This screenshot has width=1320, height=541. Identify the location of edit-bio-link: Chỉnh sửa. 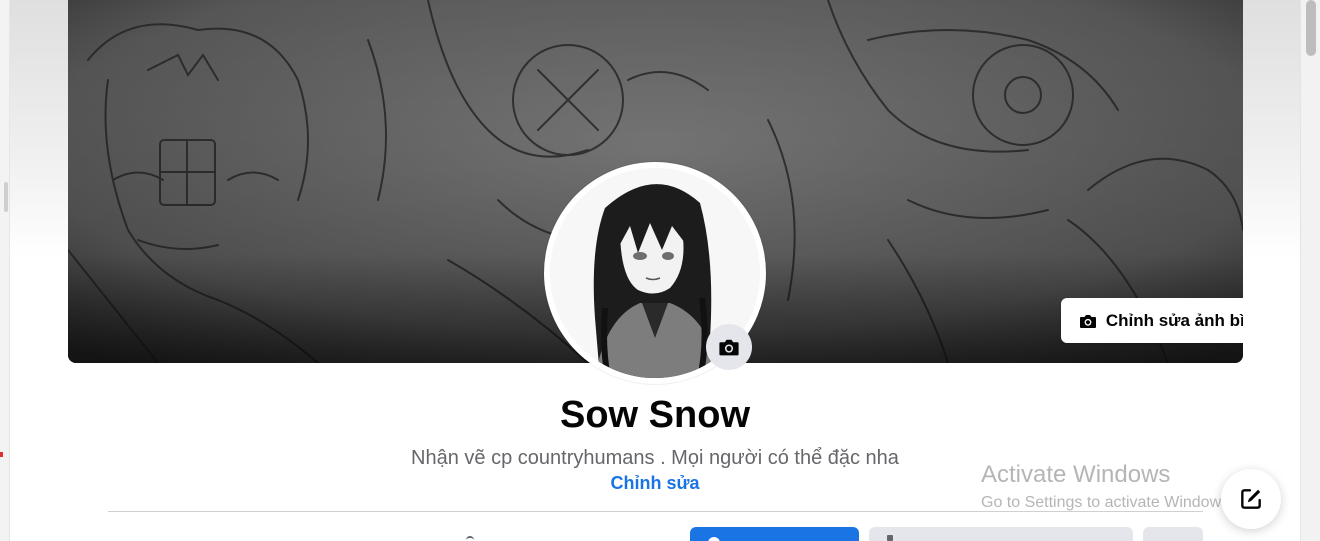
(654, 483).